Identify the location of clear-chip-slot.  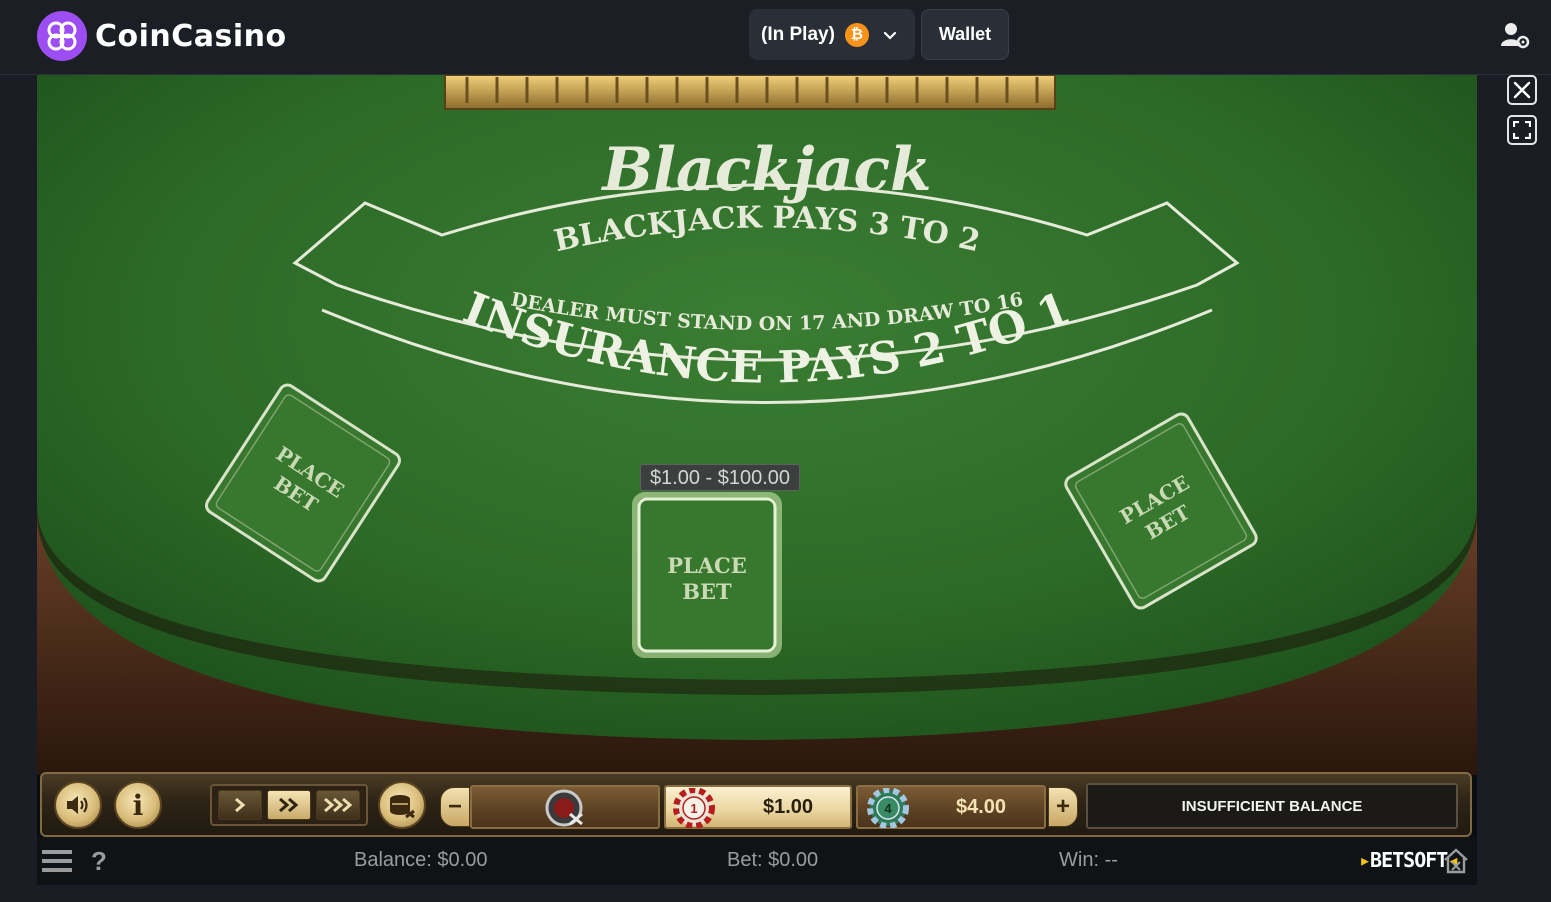
(565, 807).